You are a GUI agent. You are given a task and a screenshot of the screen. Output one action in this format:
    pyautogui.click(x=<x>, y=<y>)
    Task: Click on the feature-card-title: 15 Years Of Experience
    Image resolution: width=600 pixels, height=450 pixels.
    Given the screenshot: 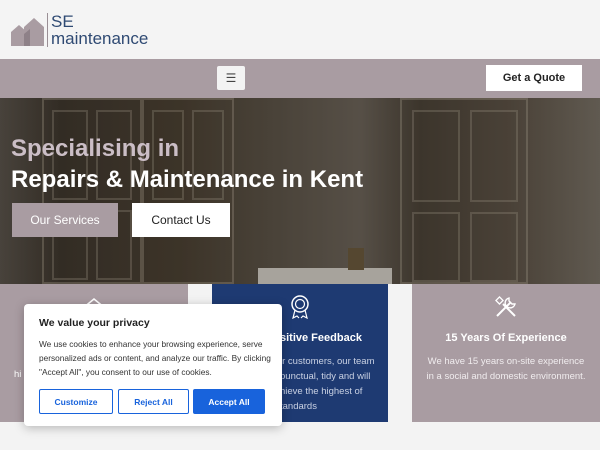 What is the action you would take?
    pyautogui.click(x=506, y=338)
    